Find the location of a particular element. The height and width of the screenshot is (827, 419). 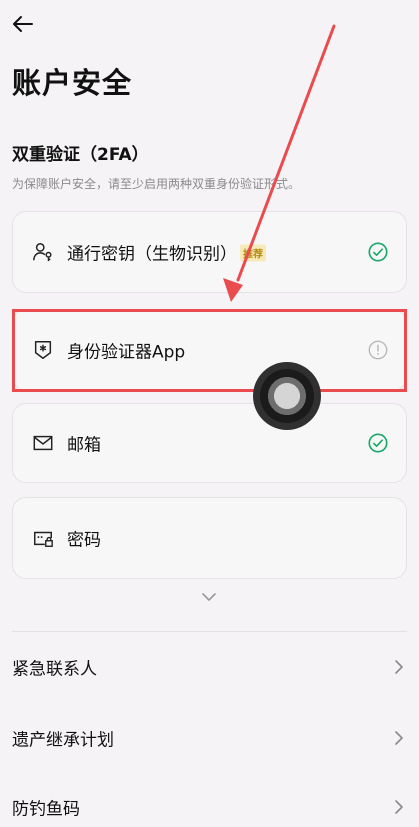

settings-row-inheritance-plan: 遗产继承计划 is located at coordinates (209, 738).